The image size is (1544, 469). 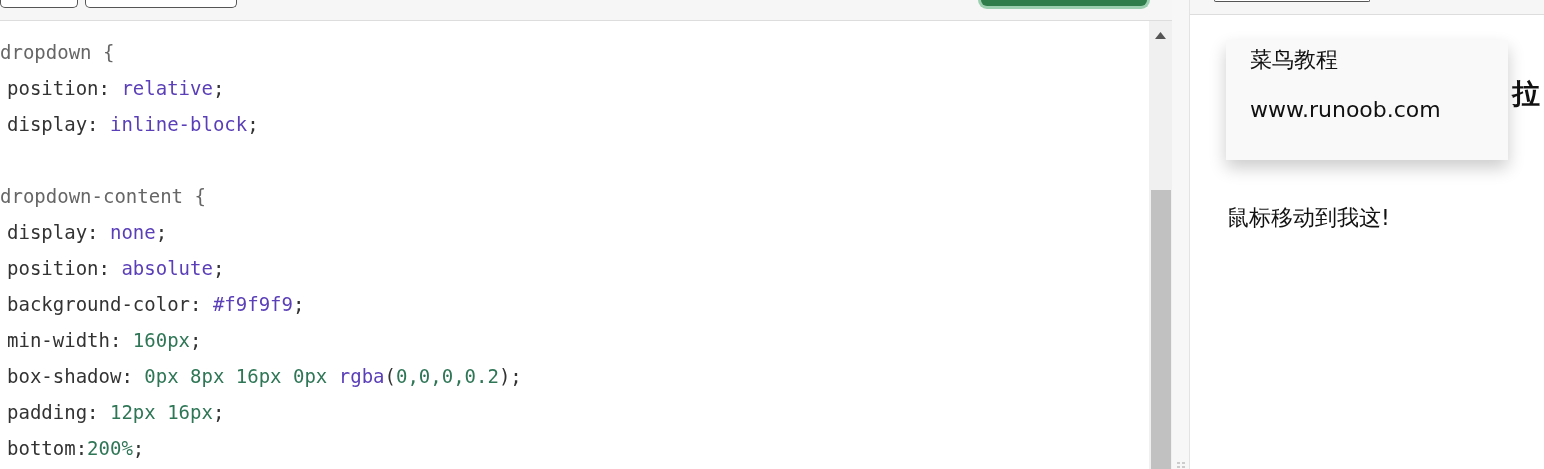 What do you see at coordinates (116, 268) in the screenshot?
I see `code-line: position: absolute;` at bounding box center [116, 268].